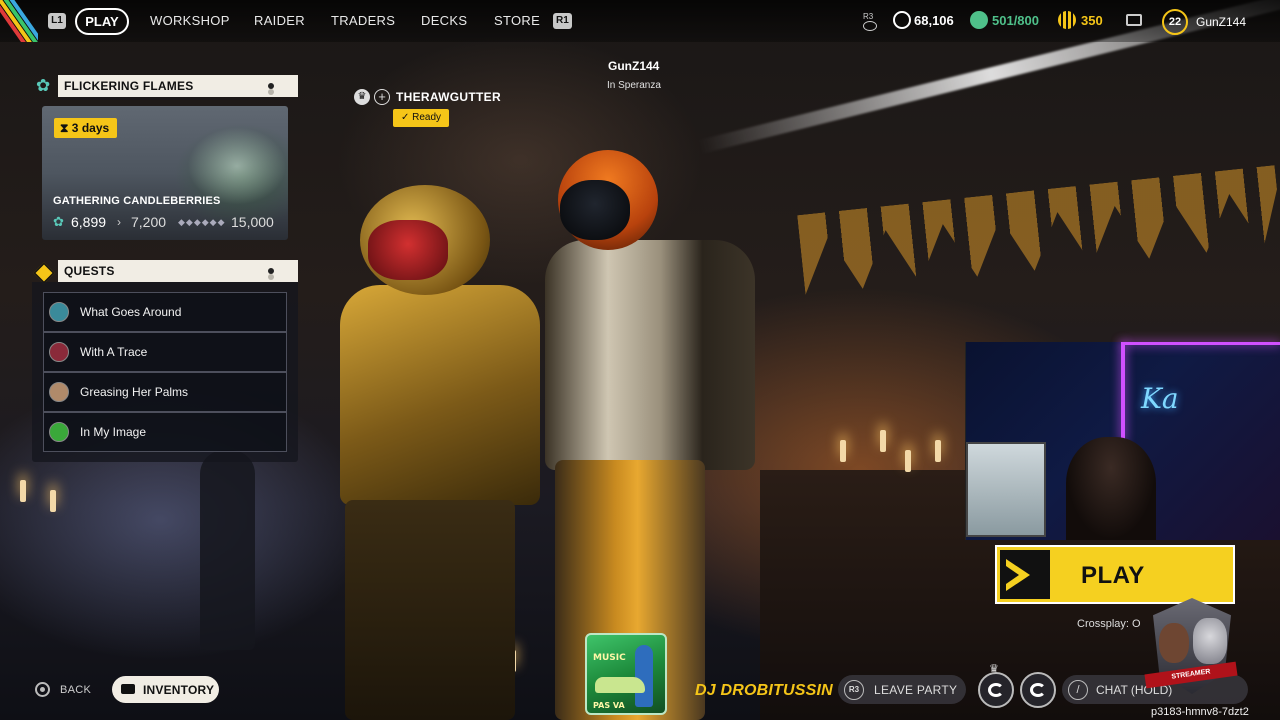  What do you see at coordinates (89, 222) in the screenshot?
I see `progress-current: 6,899` at bounding box center [89, 222].